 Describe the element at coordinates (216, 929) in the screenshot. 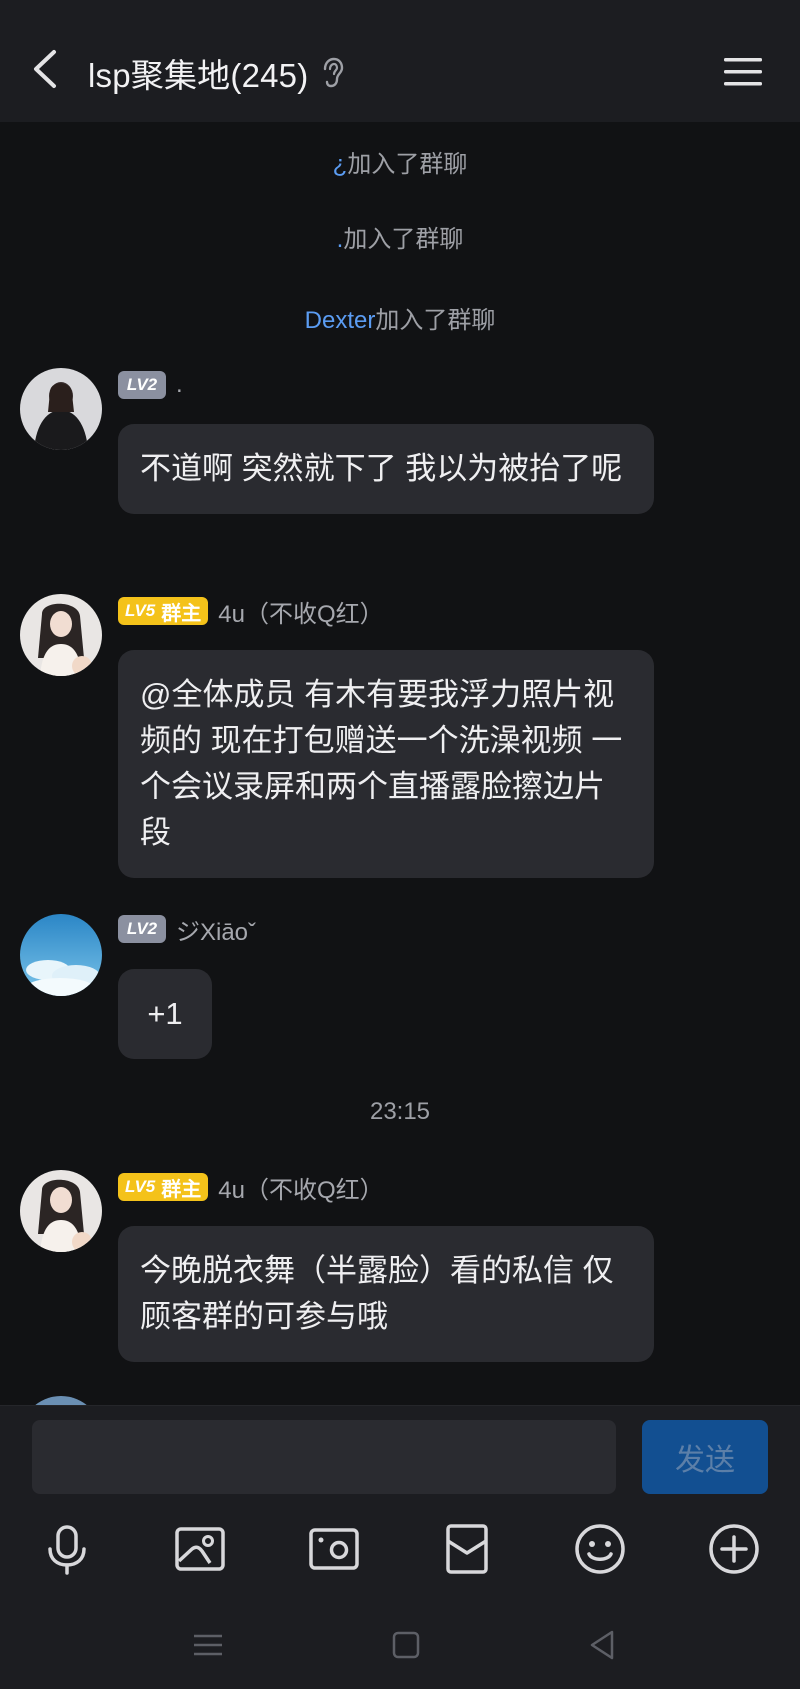

I see `sender-nickname: ジXiāoˇ` at that location.